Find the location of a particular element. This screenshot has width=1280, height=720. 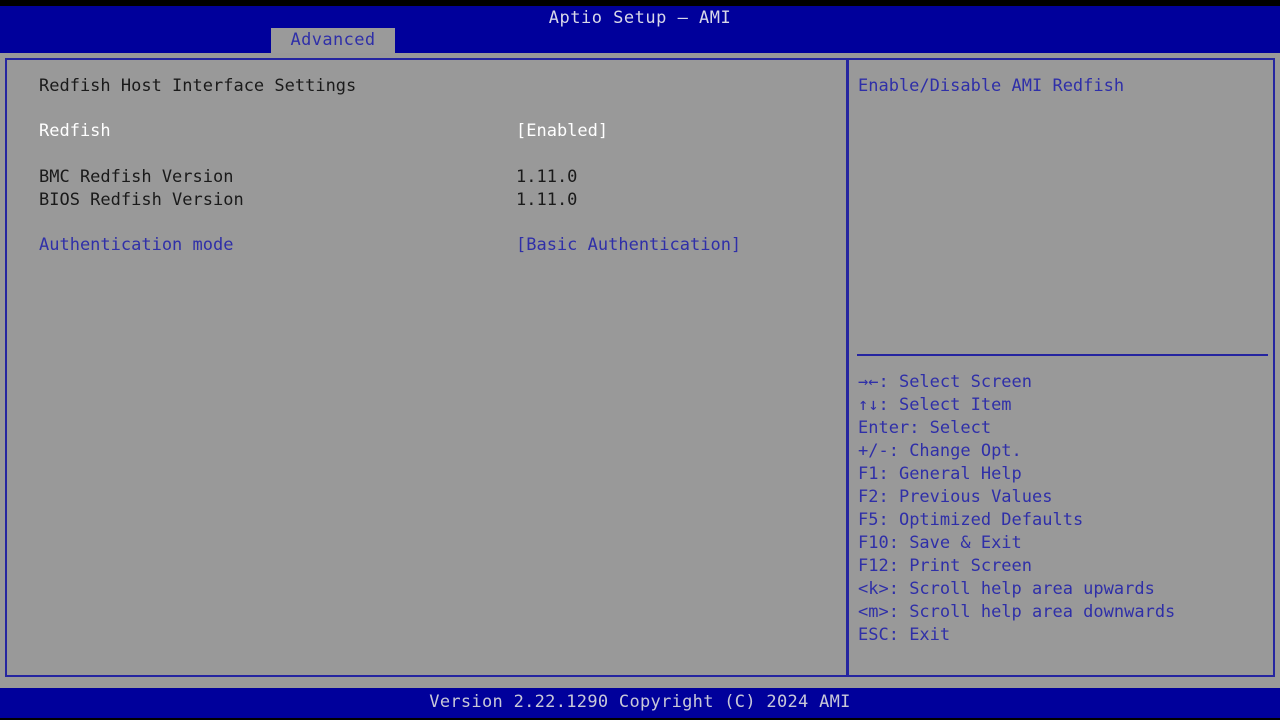

legend-text-scroll-up: : Scroll help area upwards is located at coordinates (1021, 589).